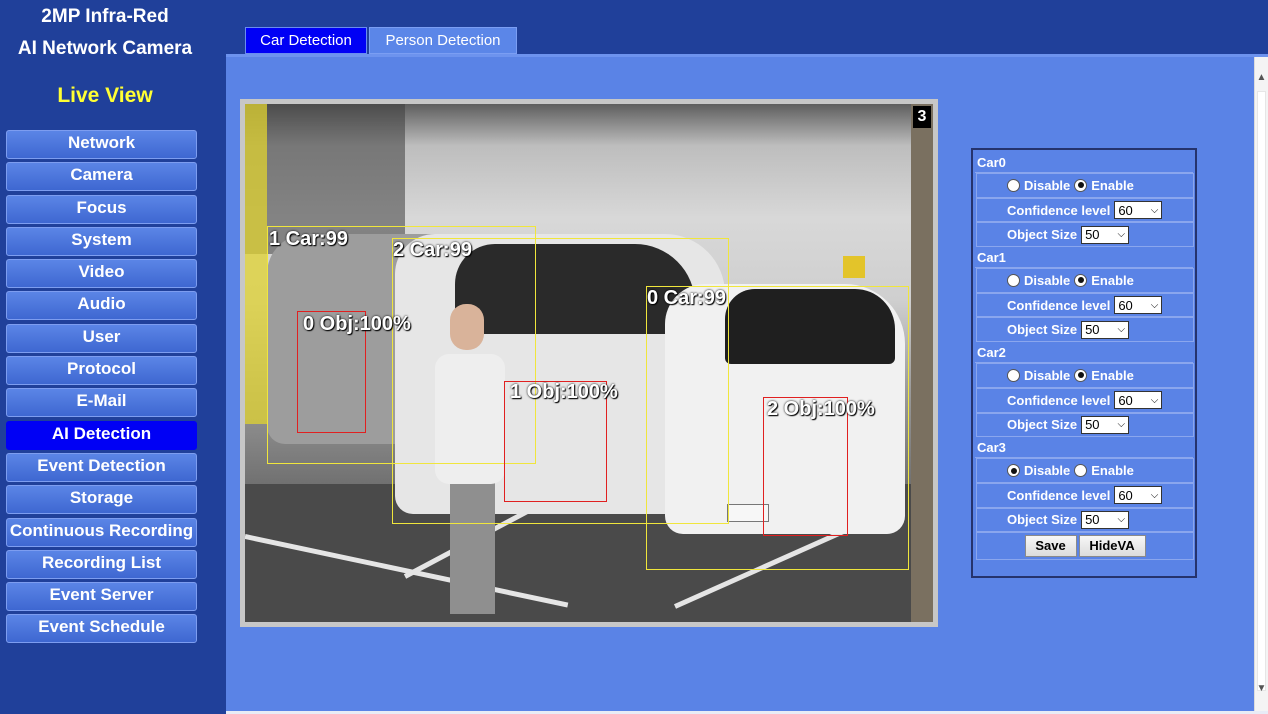 The height and width of the screenshot is (714, 1268). What do you see at coordinates (101, 241) in the screenshot?
I see `sidebar-item-system: System` at bounding box center [101, 241].